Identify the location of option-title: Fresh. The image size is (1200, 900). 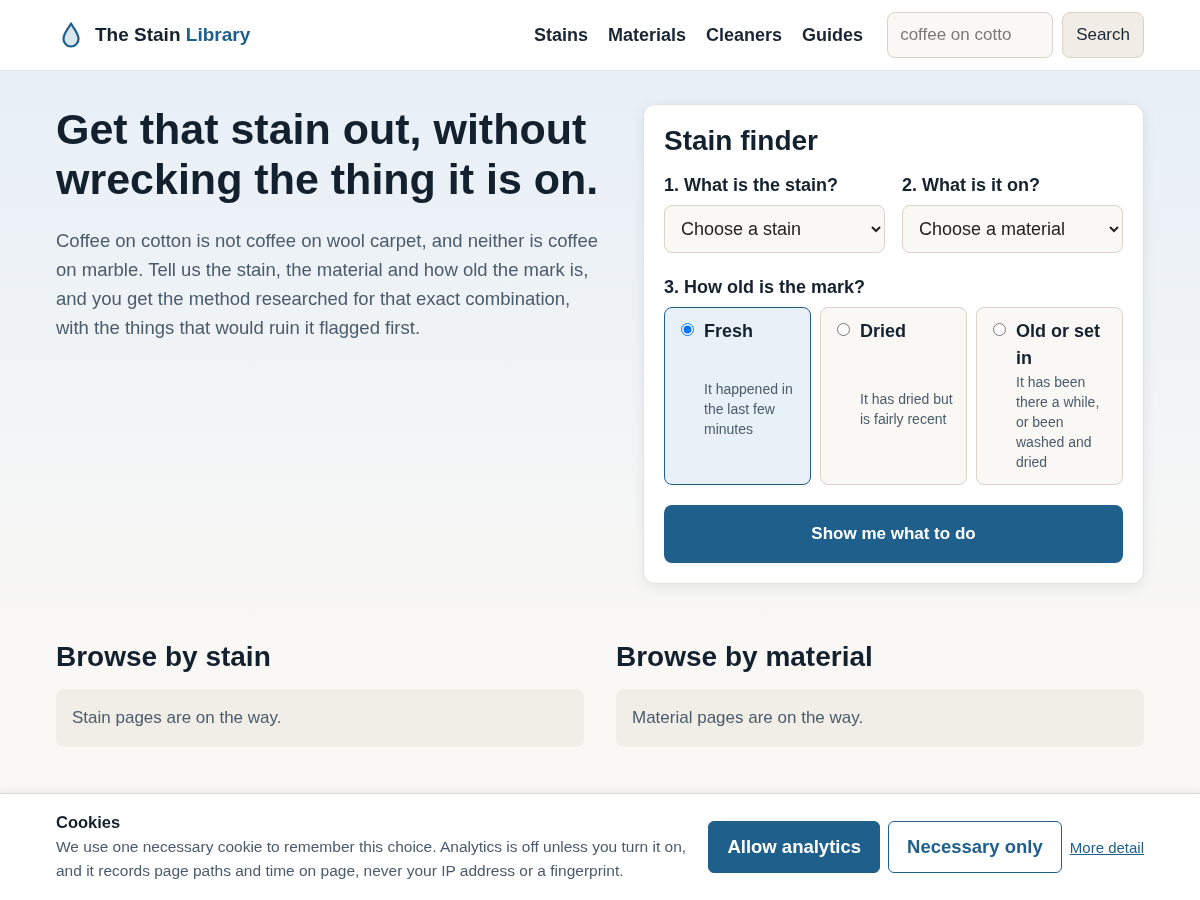
(729, 331).